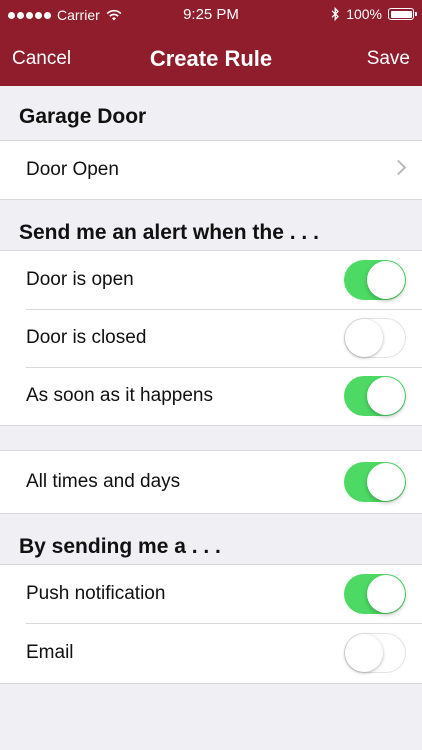  What do you see at coordinates (211, 653) in the screenshot?
I see `toggle-row-email: Email` at bounding box center [211, 653].